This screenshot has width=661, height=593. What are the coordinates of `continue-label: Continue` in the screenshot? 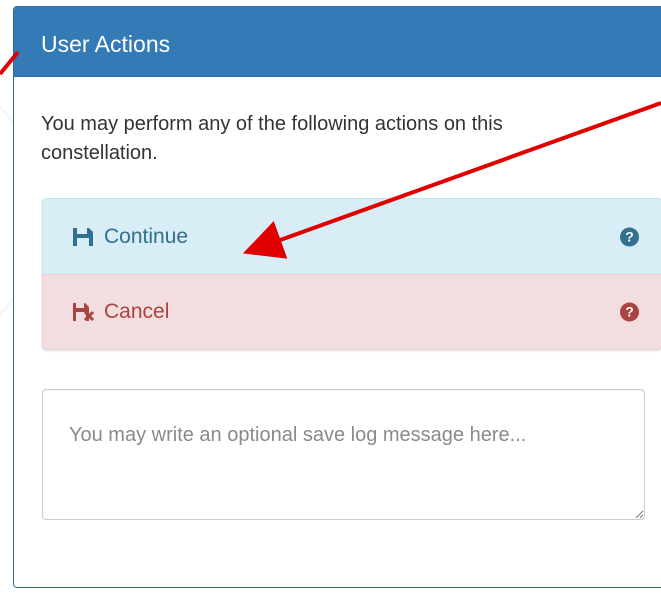 It's located at (146, 236).